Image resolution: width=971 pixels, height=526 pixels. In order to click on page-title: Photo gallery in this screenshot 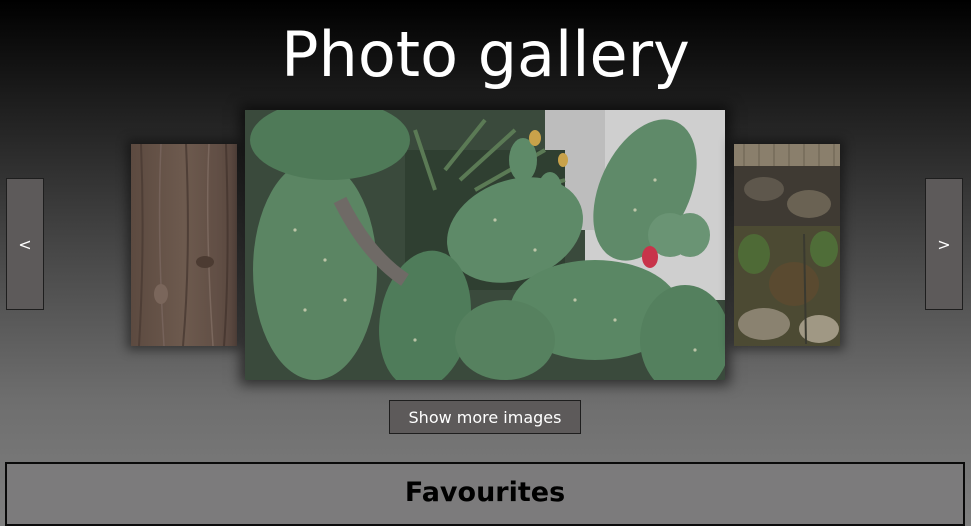, I will do `click(485, 54)`.